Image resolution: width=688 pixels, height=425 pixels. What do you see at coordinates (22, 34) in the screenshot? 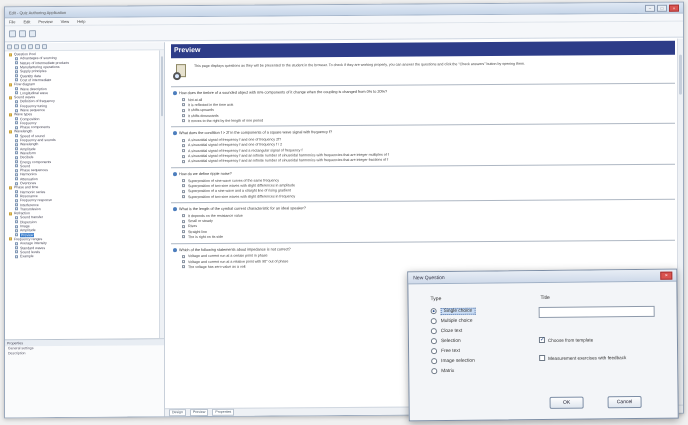
I see `open-icon` at bounding box center [22, 34].